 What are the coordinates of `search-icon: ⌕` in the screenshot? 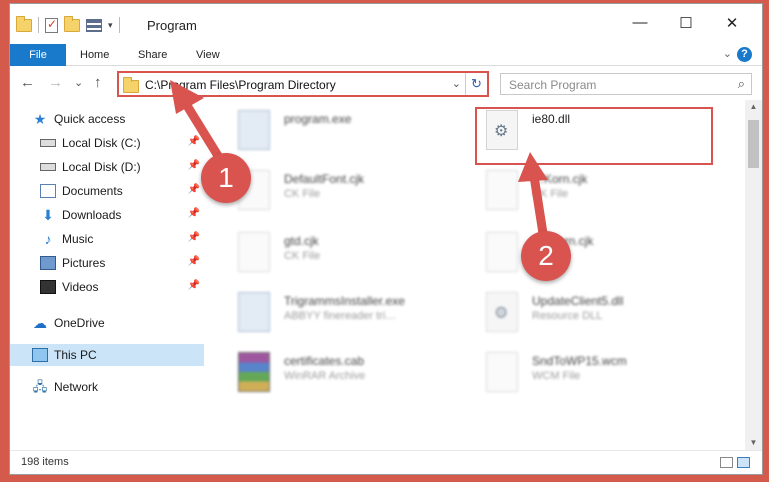 It's located at (741, 84).